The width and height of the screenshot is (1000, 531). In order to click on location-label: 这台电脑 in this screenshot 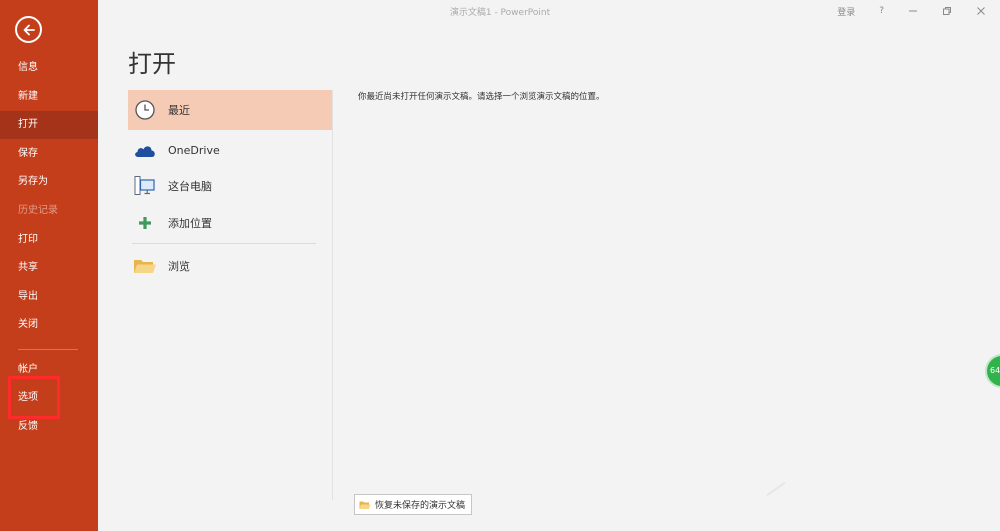, I will do `click(190, 186)`.